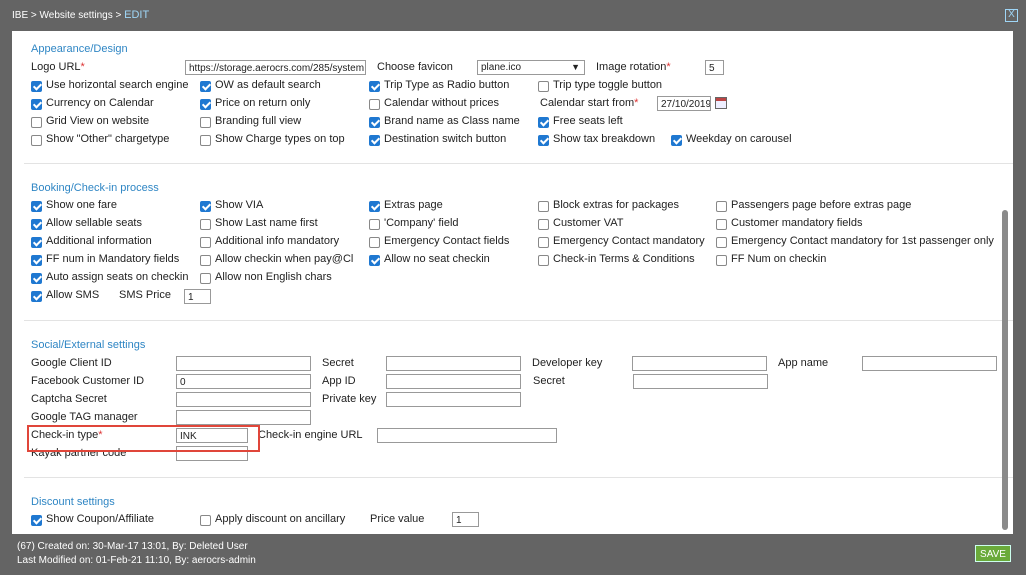  Describe the element at coordinates (421, 223) in the screenshot. I see `option-label: 'Company' field` at that location.